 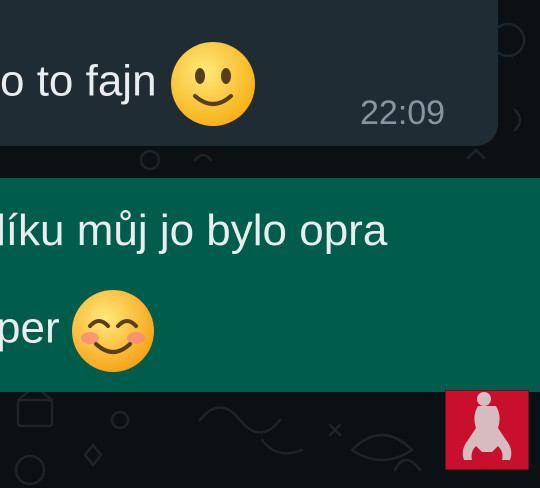 I want to click on incoming-message-text: o to fajn, so click(x=128, y=84).